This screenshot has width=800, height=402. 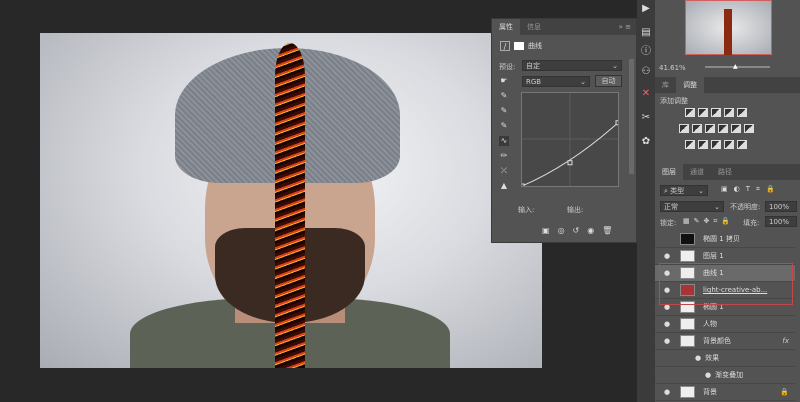 What do you see at coordinates (646, 32) in the screenshot?
I see `properties-icon: ▤` at bounding box center [646, 32].